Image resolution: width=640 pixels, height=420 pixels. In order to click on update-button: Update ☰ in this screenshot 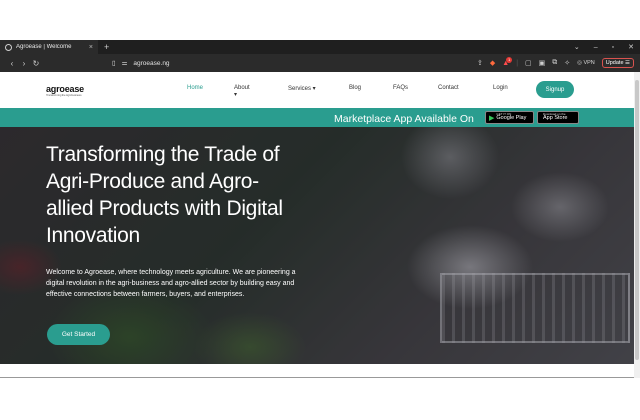, I will do `click(617, 63)`.